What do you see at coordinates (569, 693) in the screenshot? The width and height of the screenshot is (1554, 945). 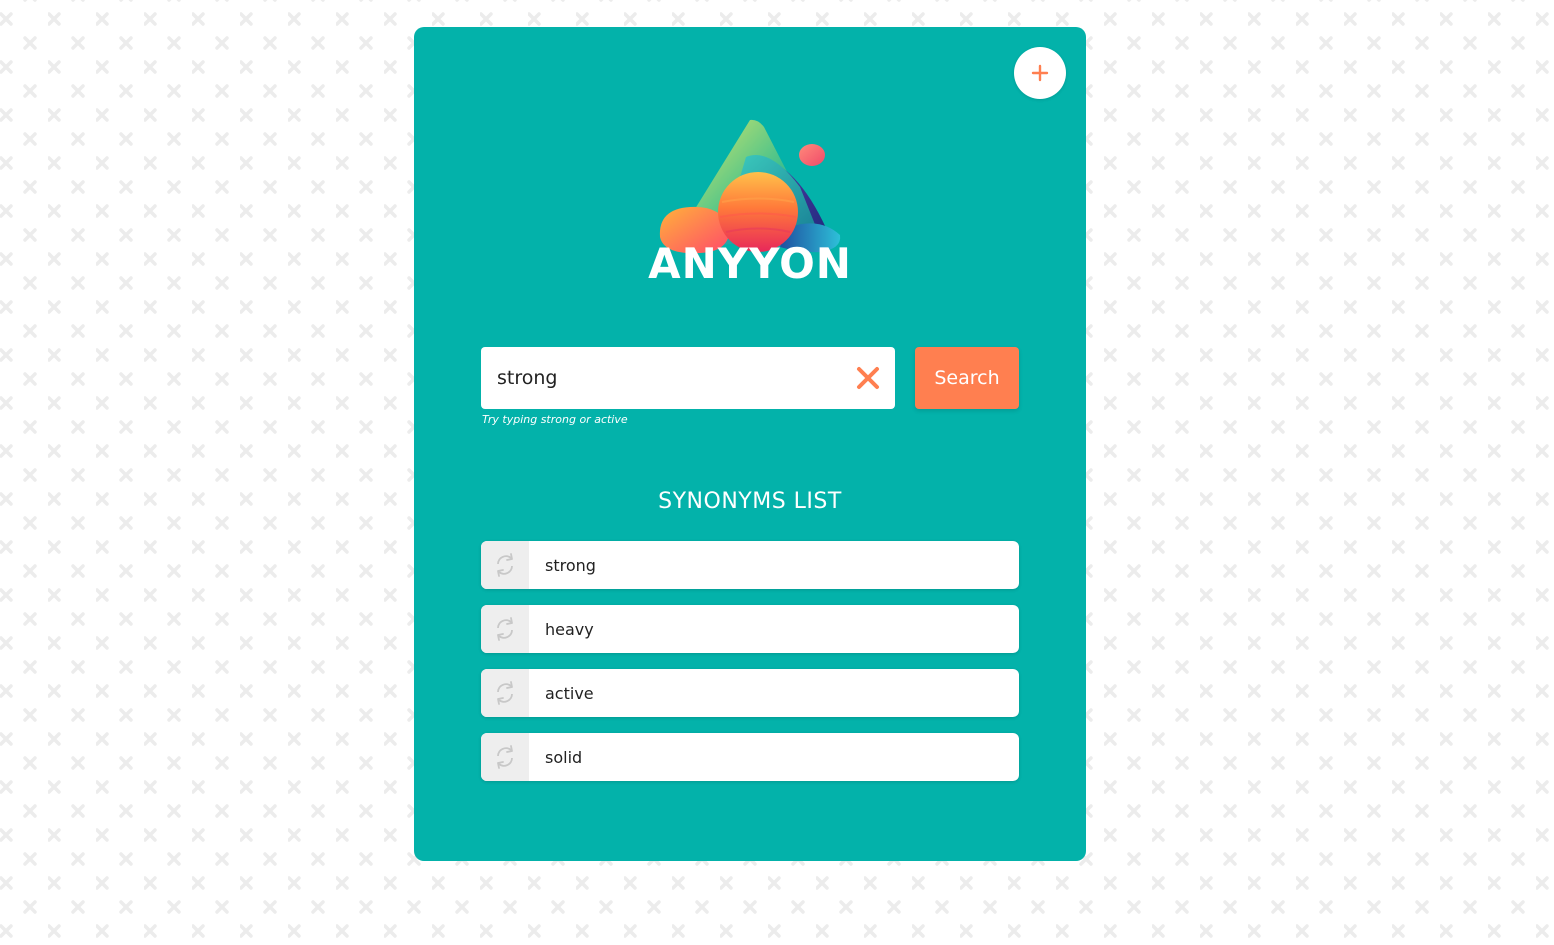 I see `list-item-label: active` at bounding box center [569, 693].